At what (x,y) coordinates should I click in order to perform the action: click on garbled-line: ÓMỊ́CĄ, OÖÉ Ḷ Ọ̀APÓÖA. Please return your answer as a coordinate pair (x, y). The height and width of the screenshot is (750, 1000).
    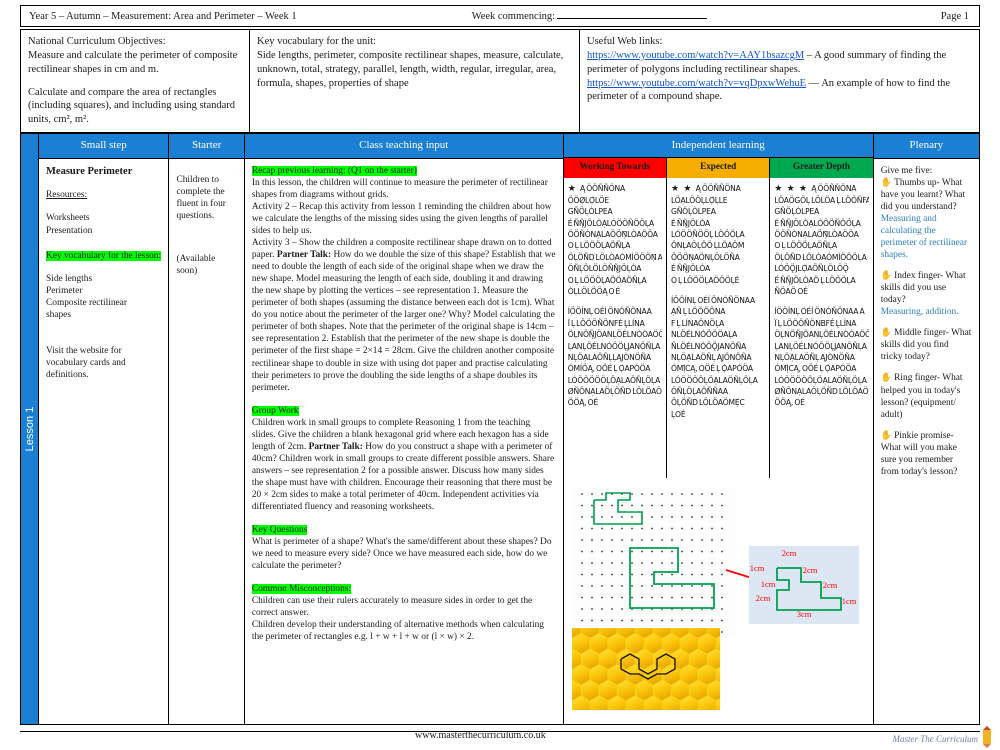
    Looking at the image, I should click on (712, 369).